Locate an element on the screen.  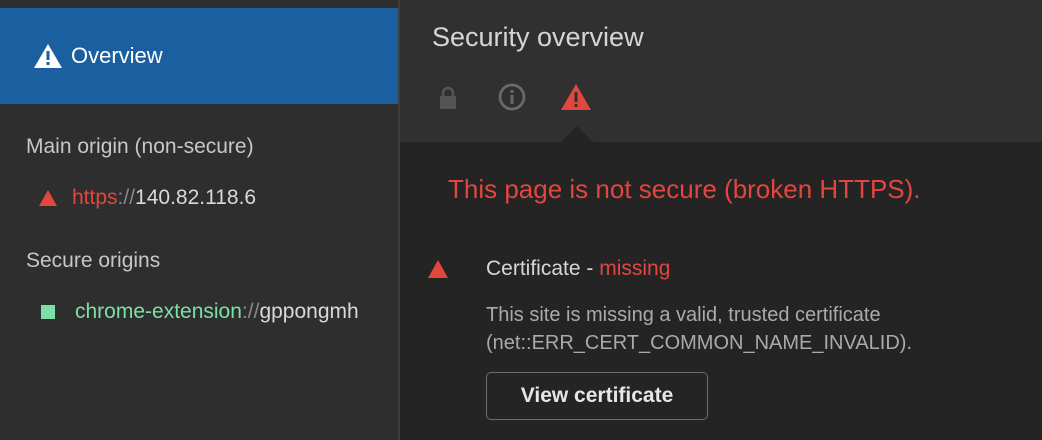
sidebar-top-strip is located at coordinates (199, 4).